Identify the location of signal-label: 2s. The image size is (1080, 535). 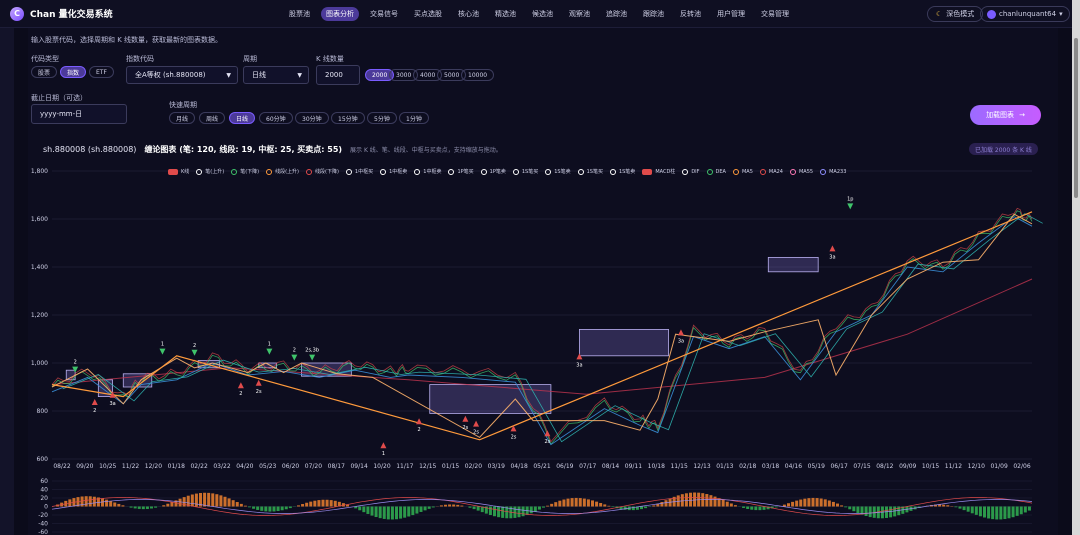
(514, 437).